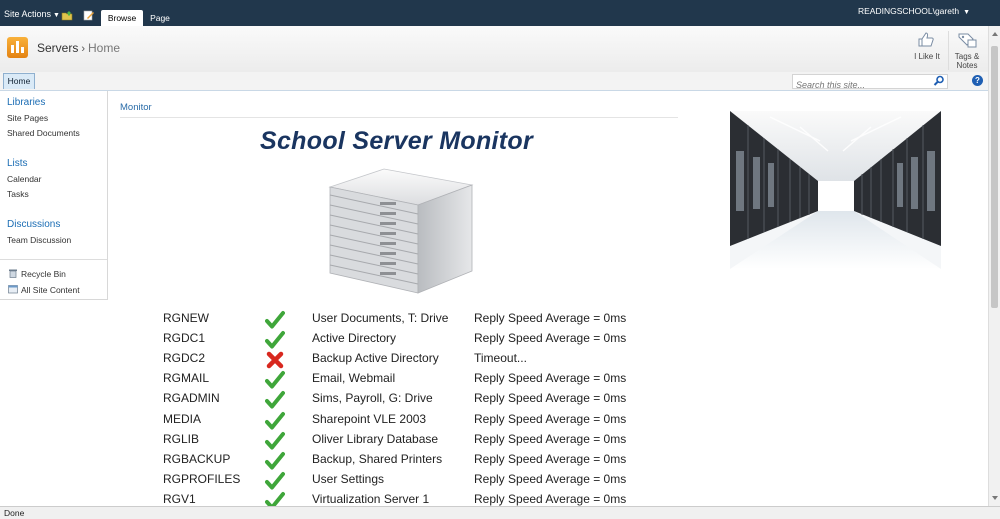 This screenshot has width=1000, height=519. Describe the element at coordinates (33, 224) in the screenshot. I see `ql-discussions-heading: Discussions` at that location.